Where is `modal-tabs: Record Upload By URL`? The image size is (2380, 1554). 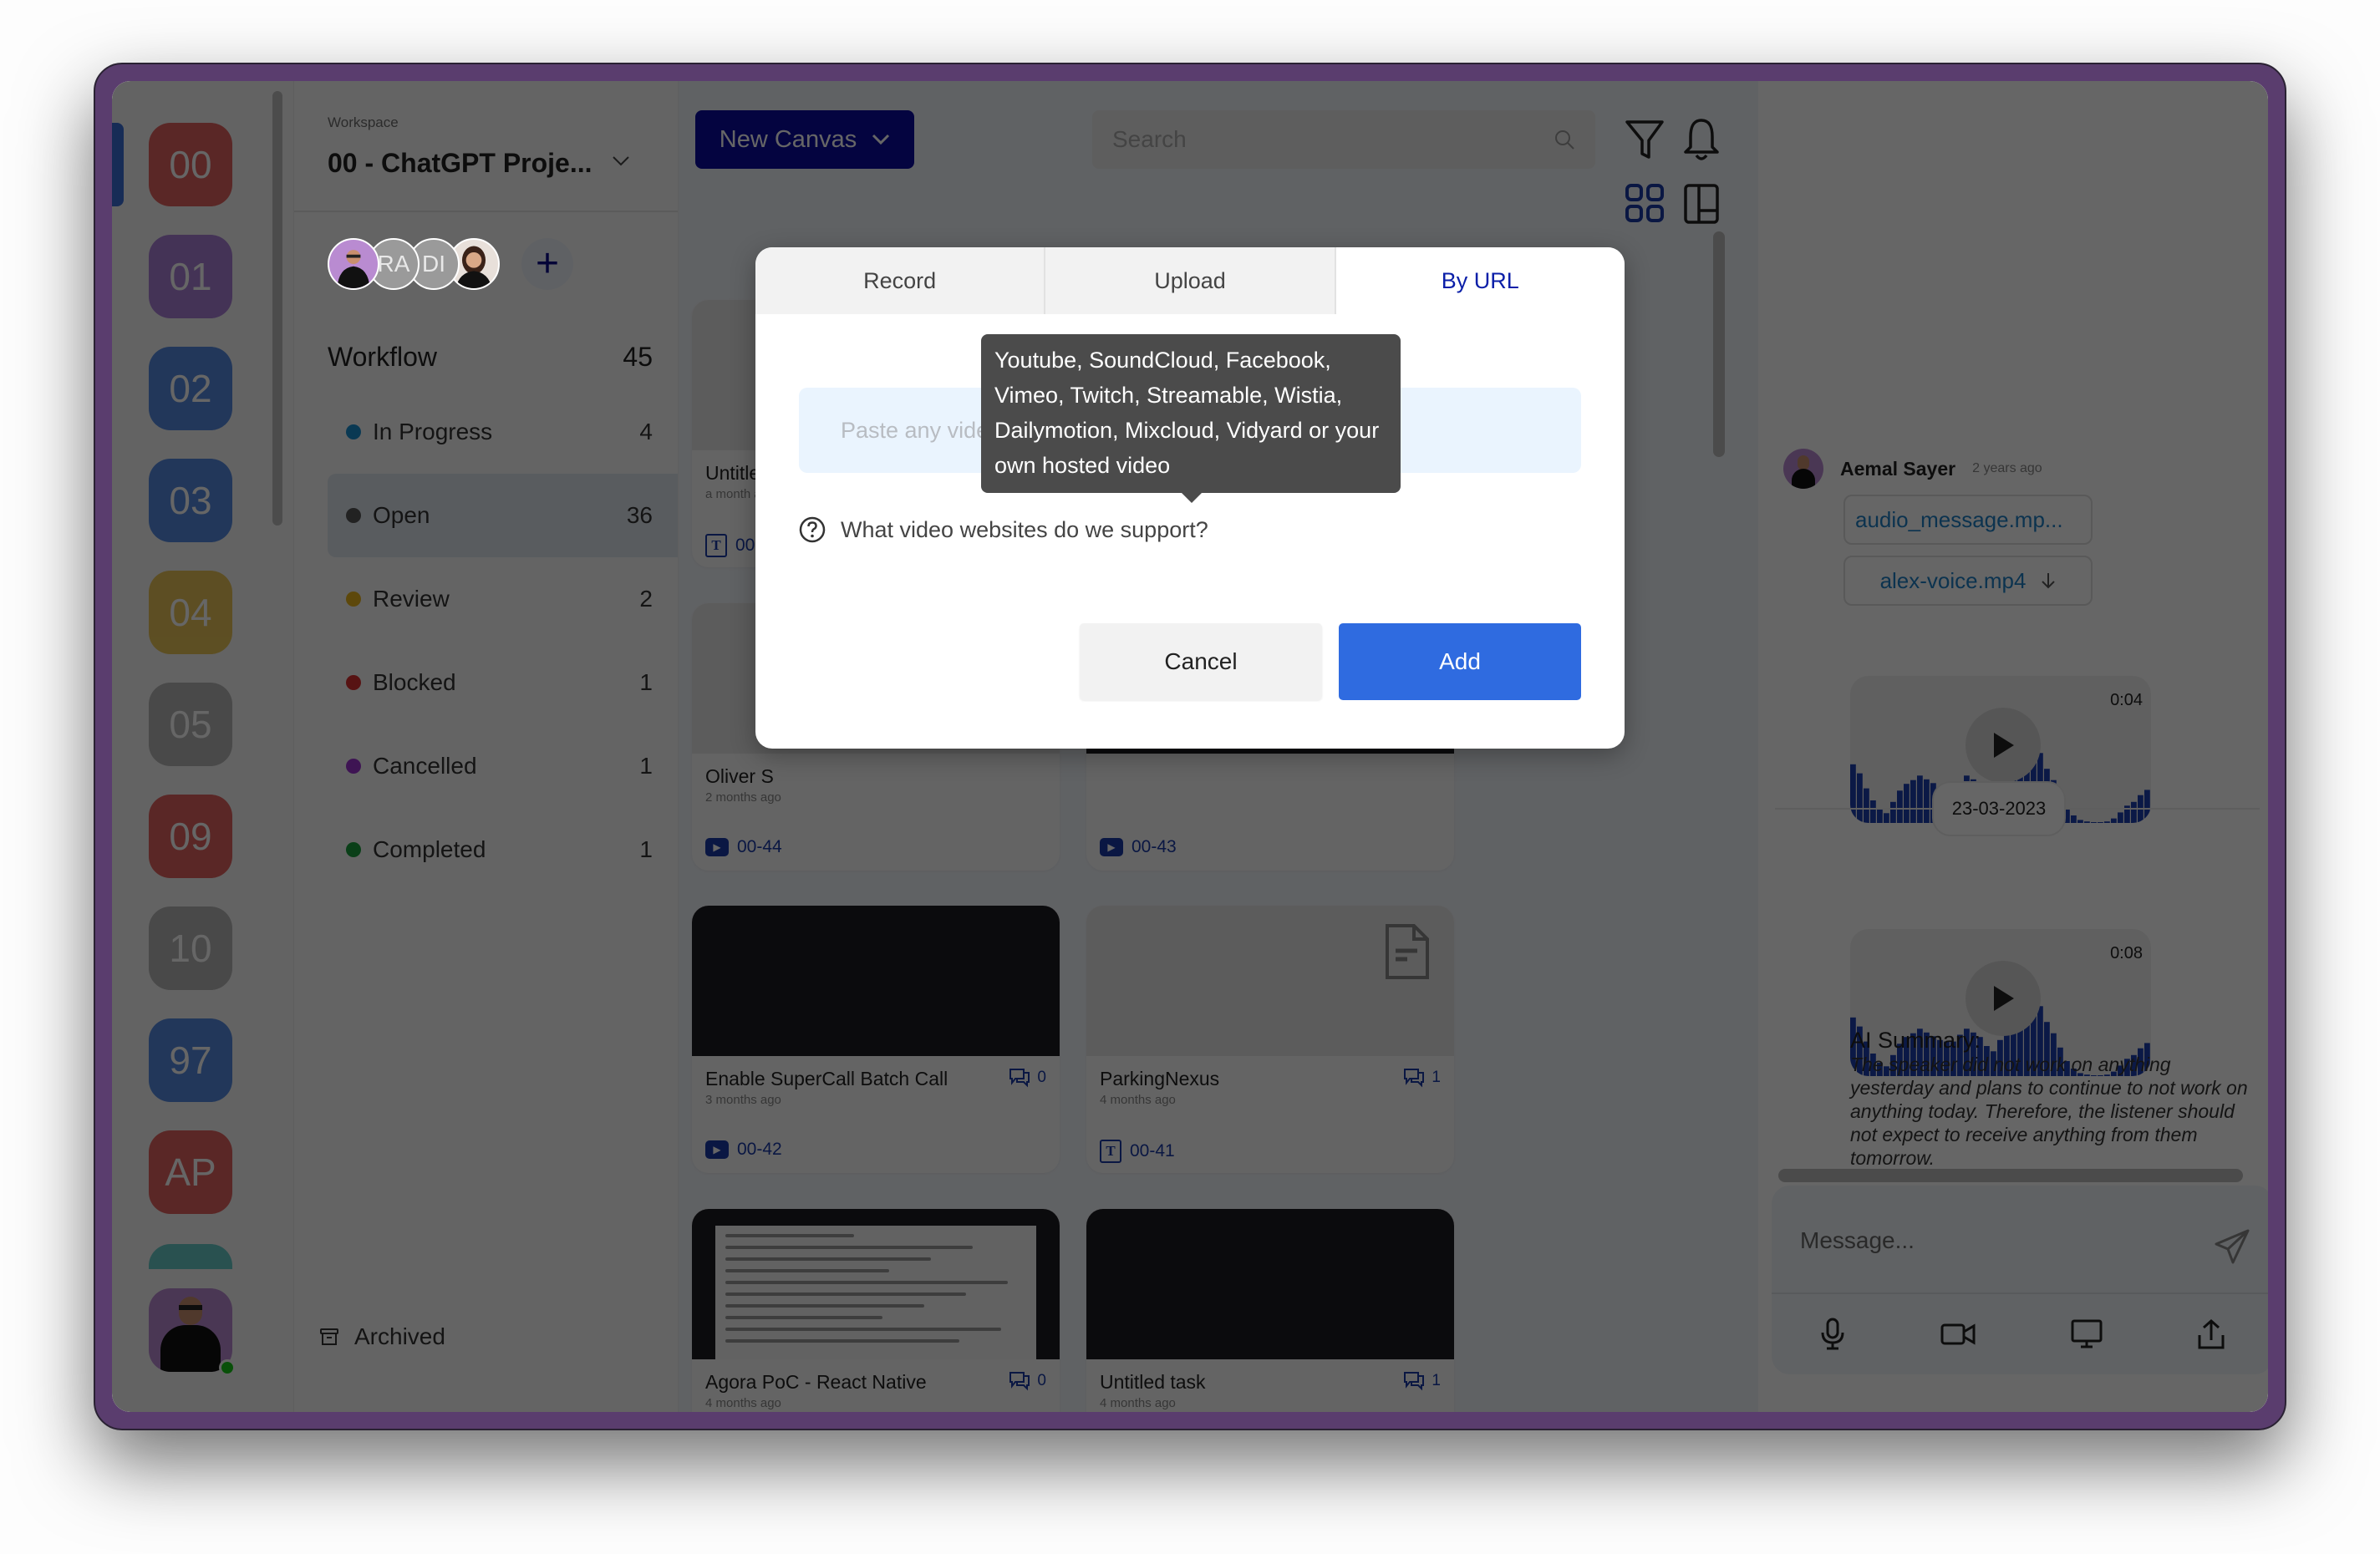 modal-tabs: Record Upload By URL is located at coordinates (1190, 280).